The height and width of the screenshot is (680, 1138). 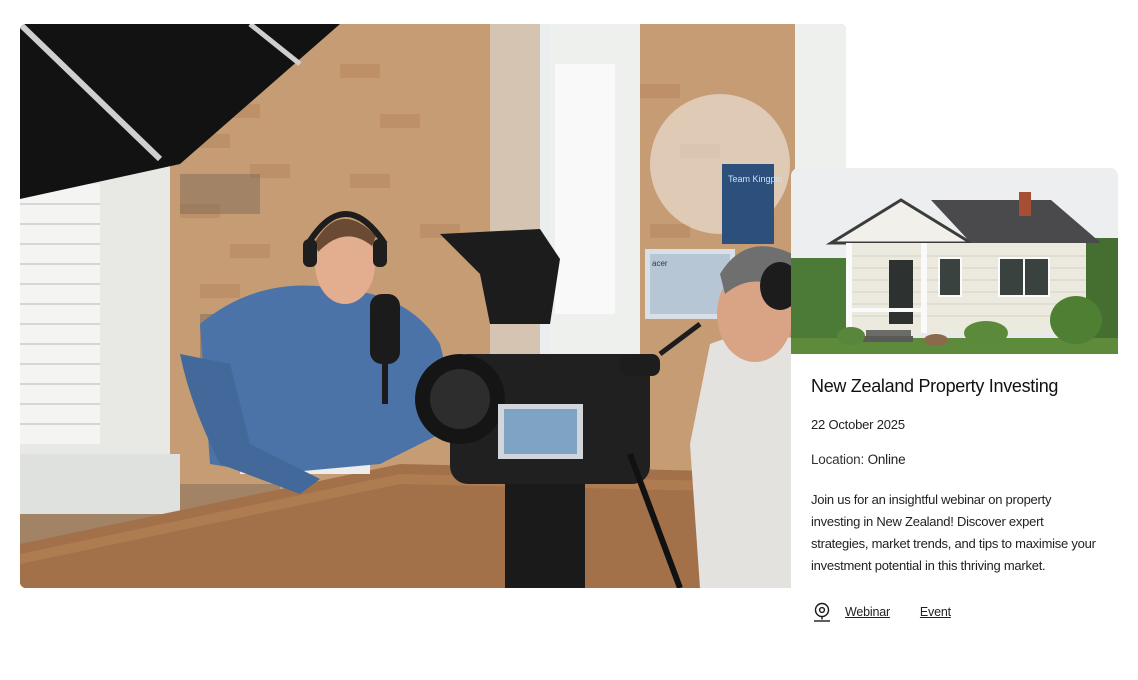 What do you see at coordinates (660, 263) in the screenshot?
I see `monitor-brand: acer` at bounding box center [660, 263].